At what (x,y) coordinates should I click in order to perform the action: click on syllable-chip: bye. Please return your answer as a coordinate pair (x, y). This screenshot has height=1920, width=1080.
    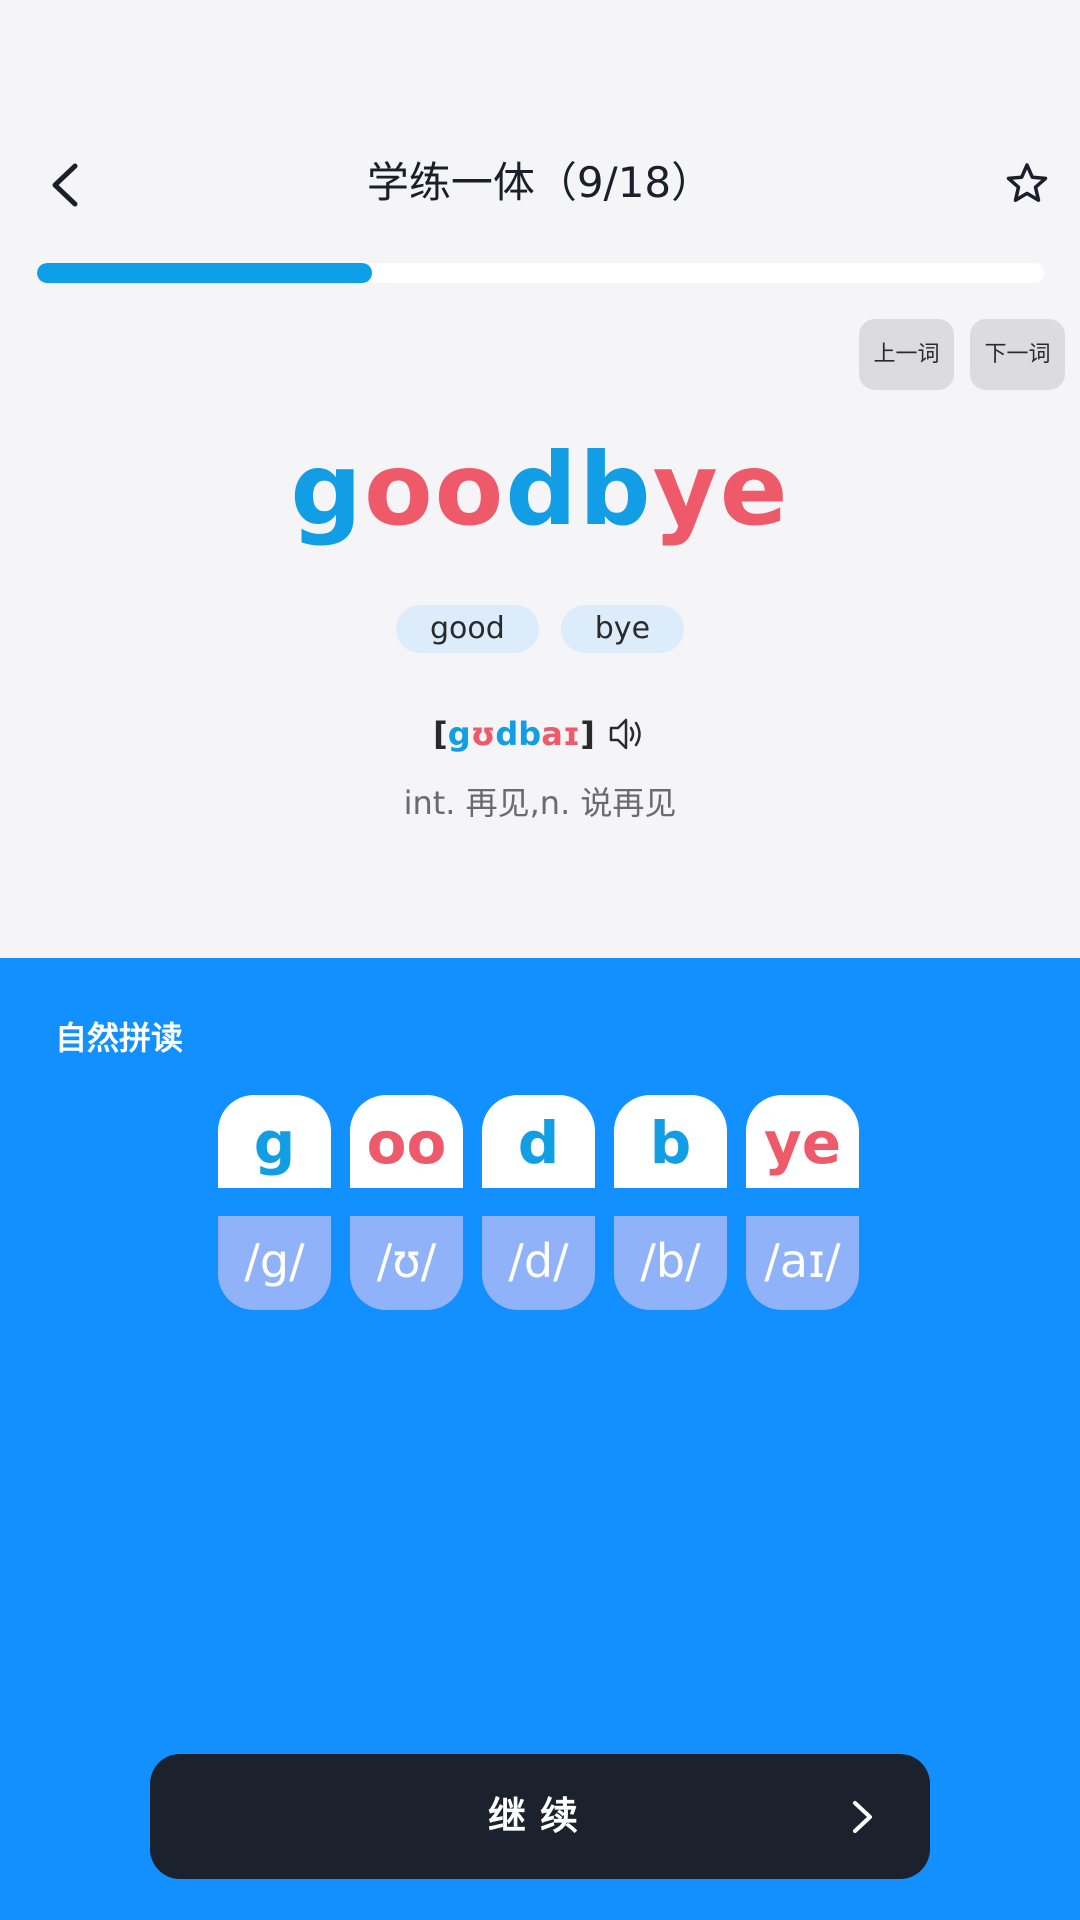
    Looking at the image, I should click on (622, 629).